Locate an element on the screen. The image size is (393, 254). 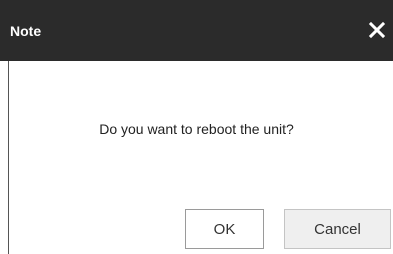
ok-button: OK is located at coordinates (224, 229).